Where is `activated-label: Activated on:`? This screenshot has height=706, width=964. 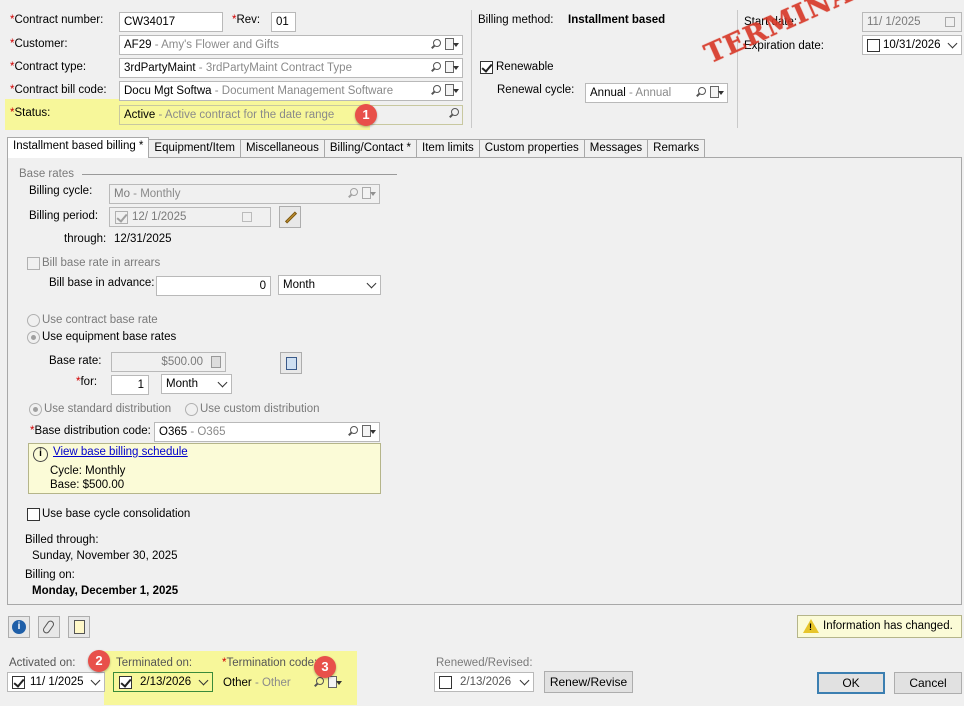
activated-label: Activated on: is located at coordinates (42, 663).